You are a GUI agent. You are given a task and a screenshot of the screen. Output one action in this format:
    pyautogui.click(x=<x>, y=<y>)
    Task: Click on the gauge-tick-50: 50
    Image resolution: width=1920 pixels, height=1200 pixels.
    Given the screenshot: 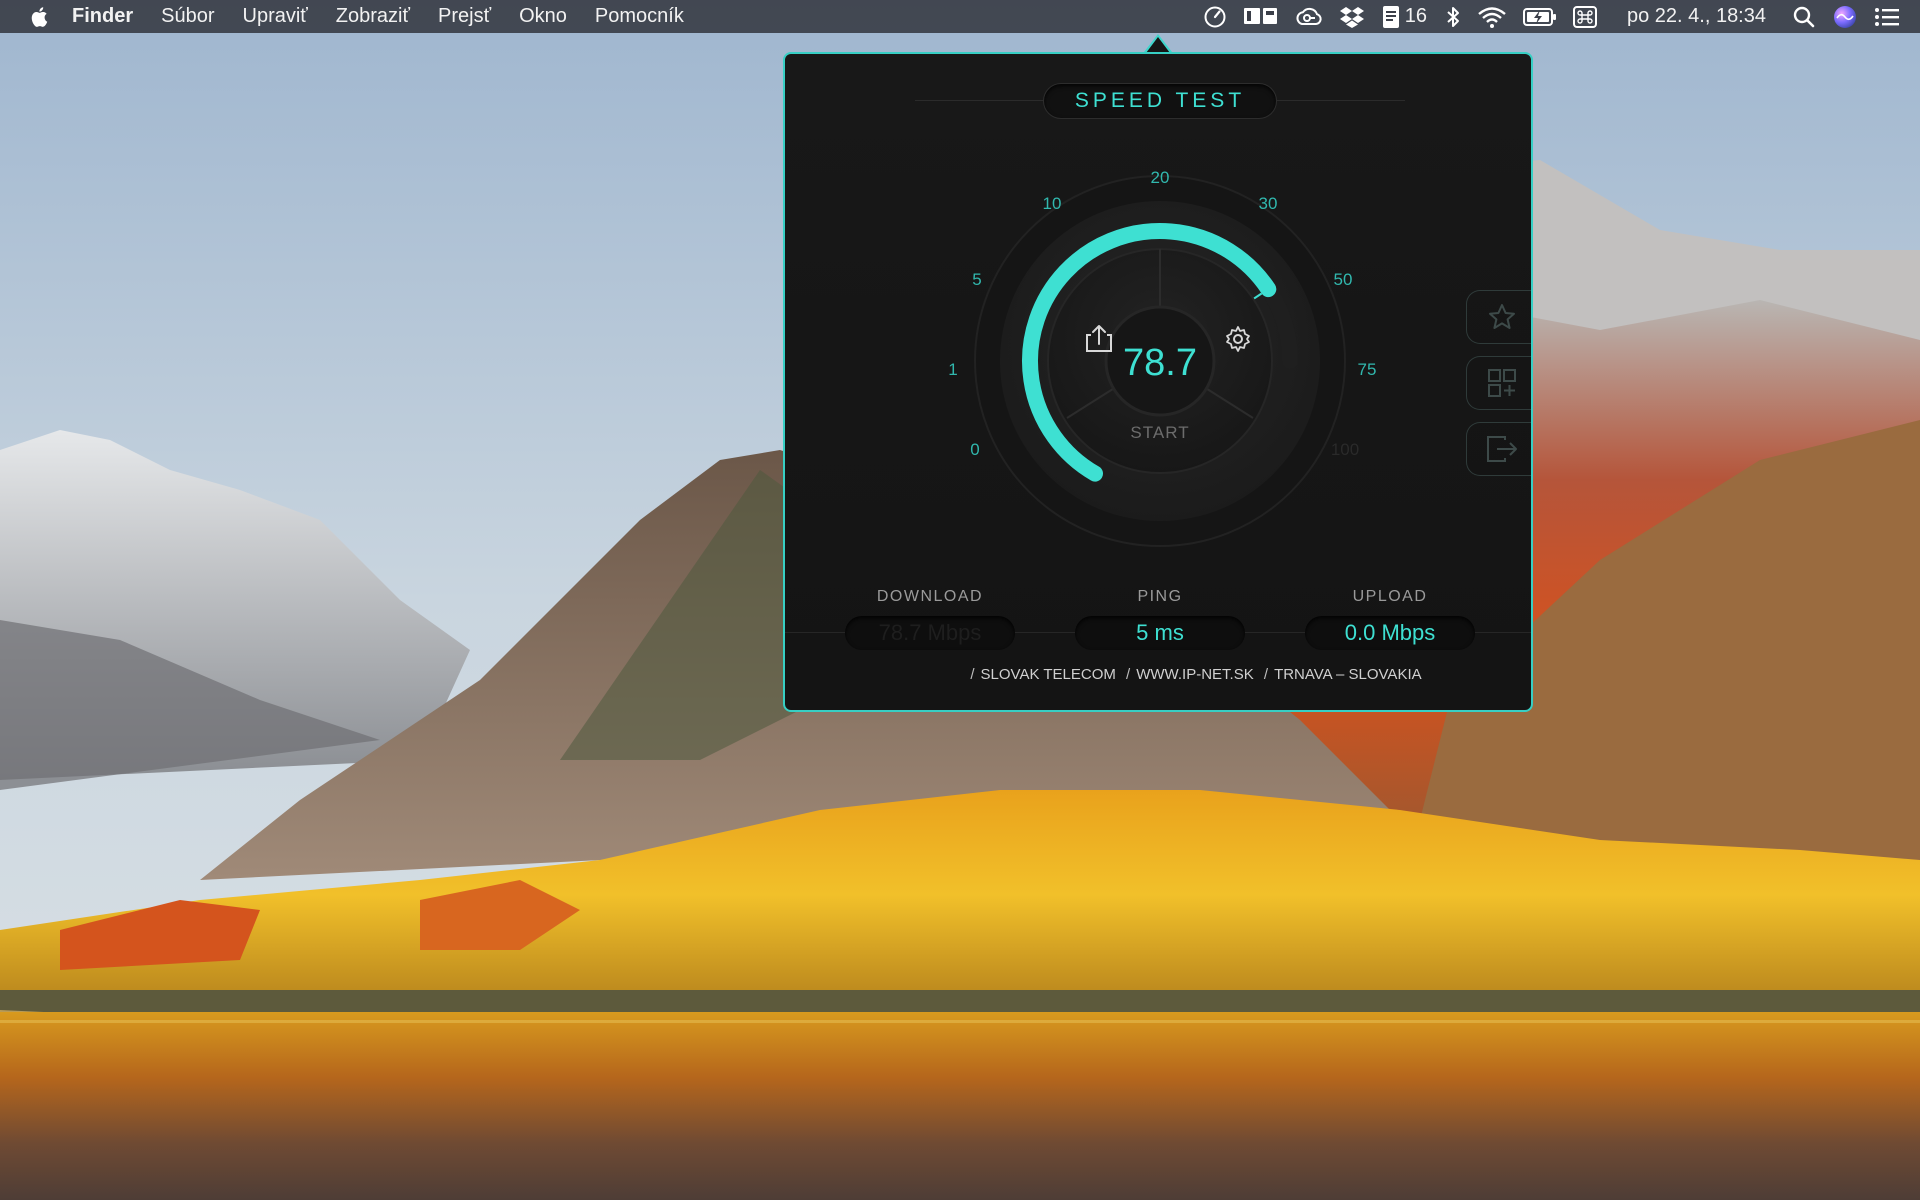 What is the action you would take?
    pyautogui.click(x=1343, y=279)
    